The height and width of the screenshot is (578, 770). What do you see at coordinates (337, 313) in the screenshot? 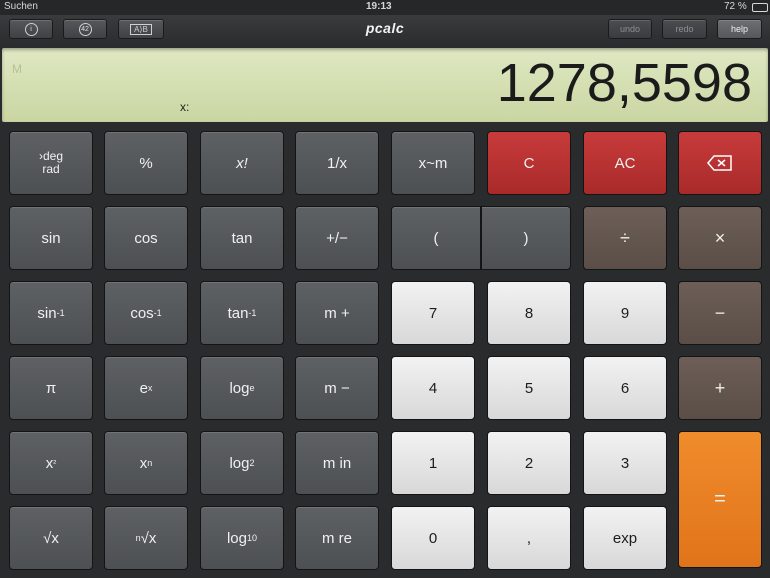
I see `memory-plus-key: m +` at bounding box center [337, 313].